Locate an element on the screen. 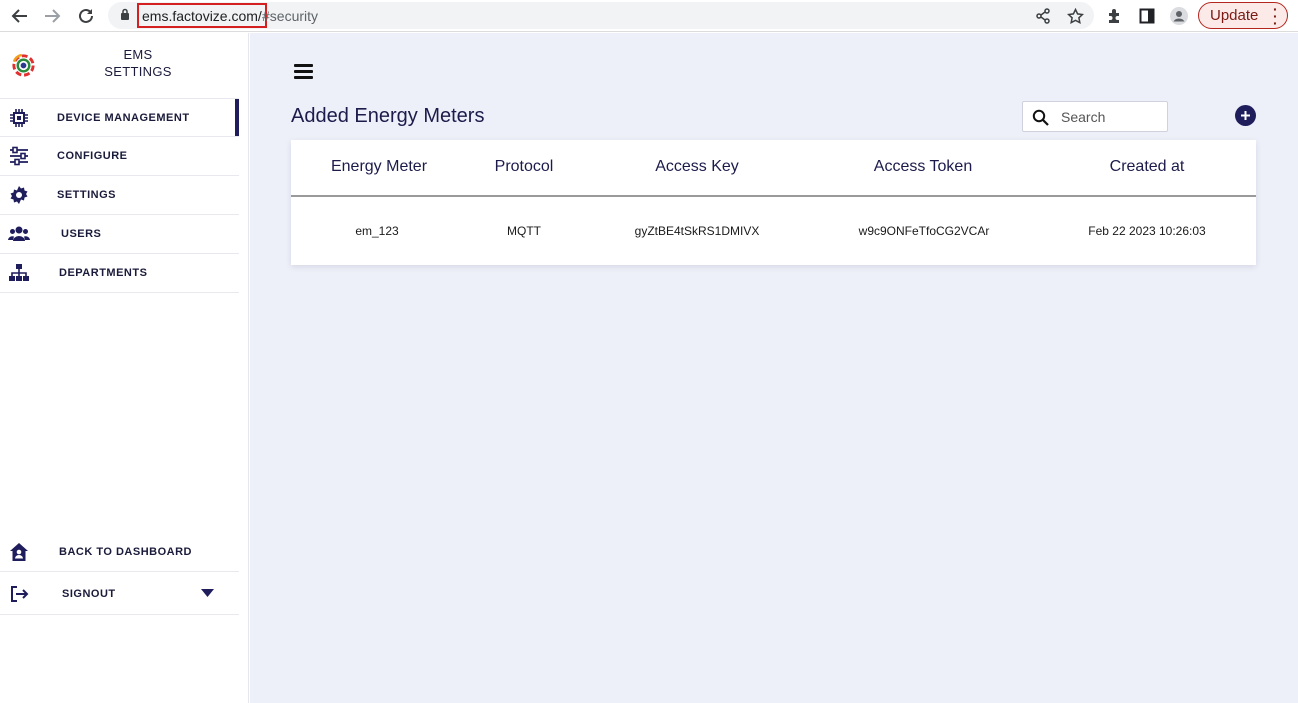  bookmark-button is located at coordinates (1075, 16).